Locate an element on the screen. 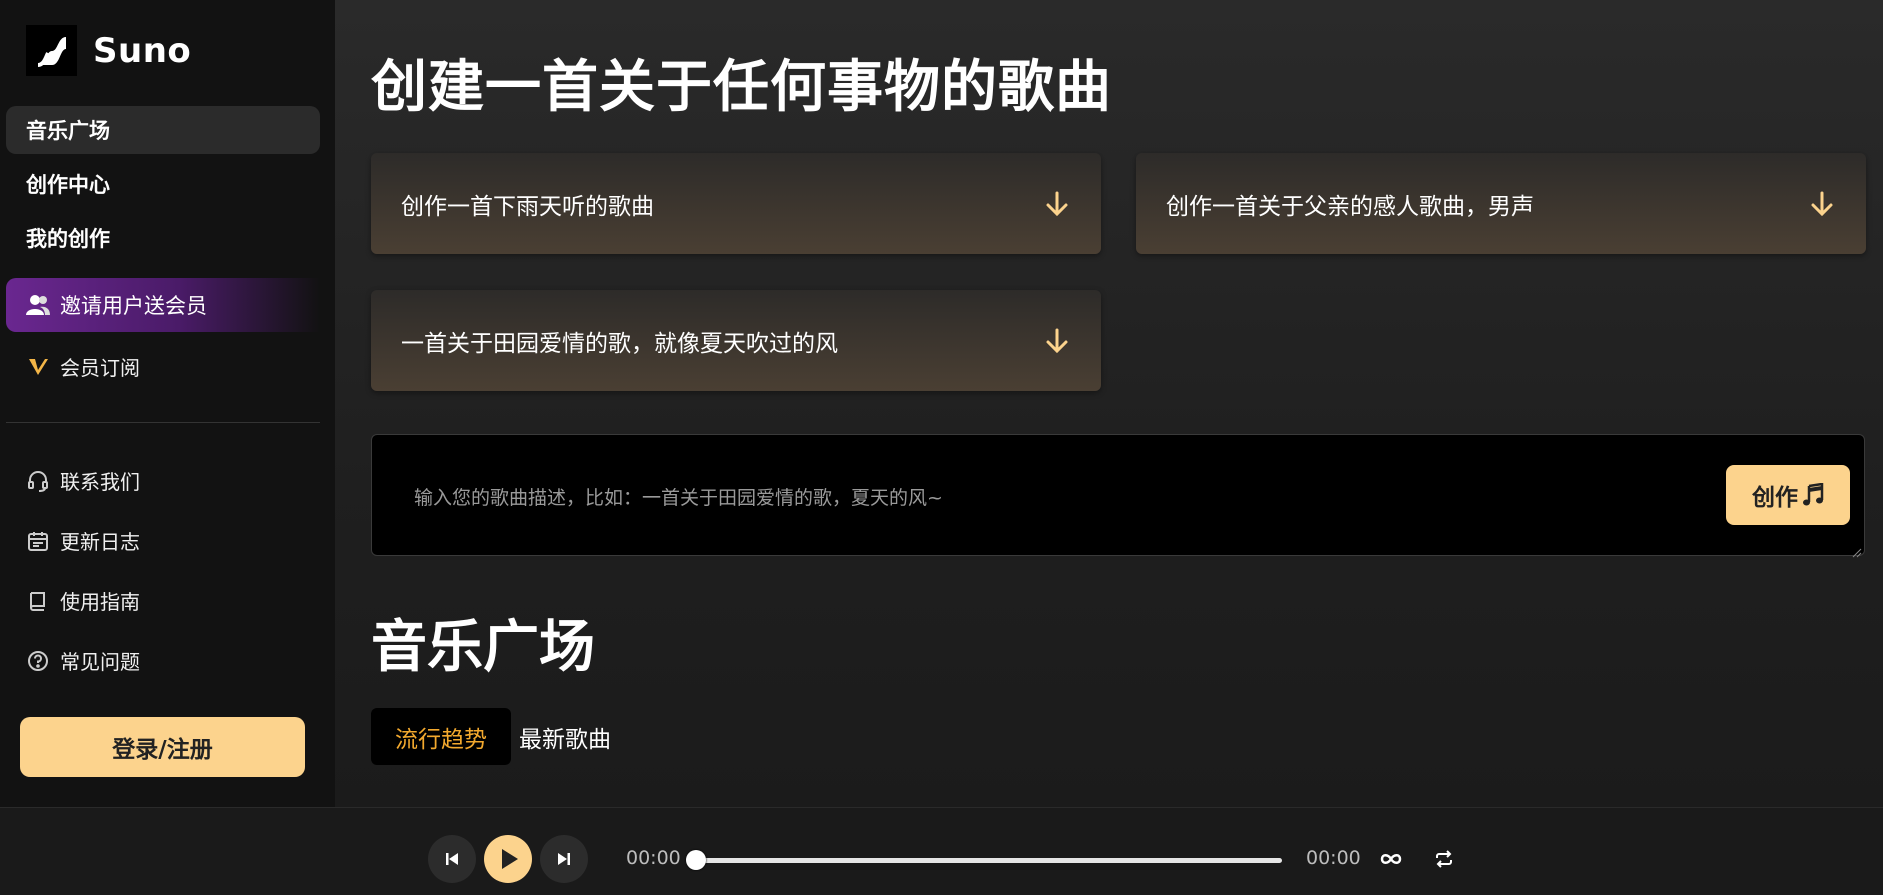 The height and width of the screenshot is (895, 1883). suggestion-card: 创作一首下雨天听的歌曲 is located at coordinates (736, 203).